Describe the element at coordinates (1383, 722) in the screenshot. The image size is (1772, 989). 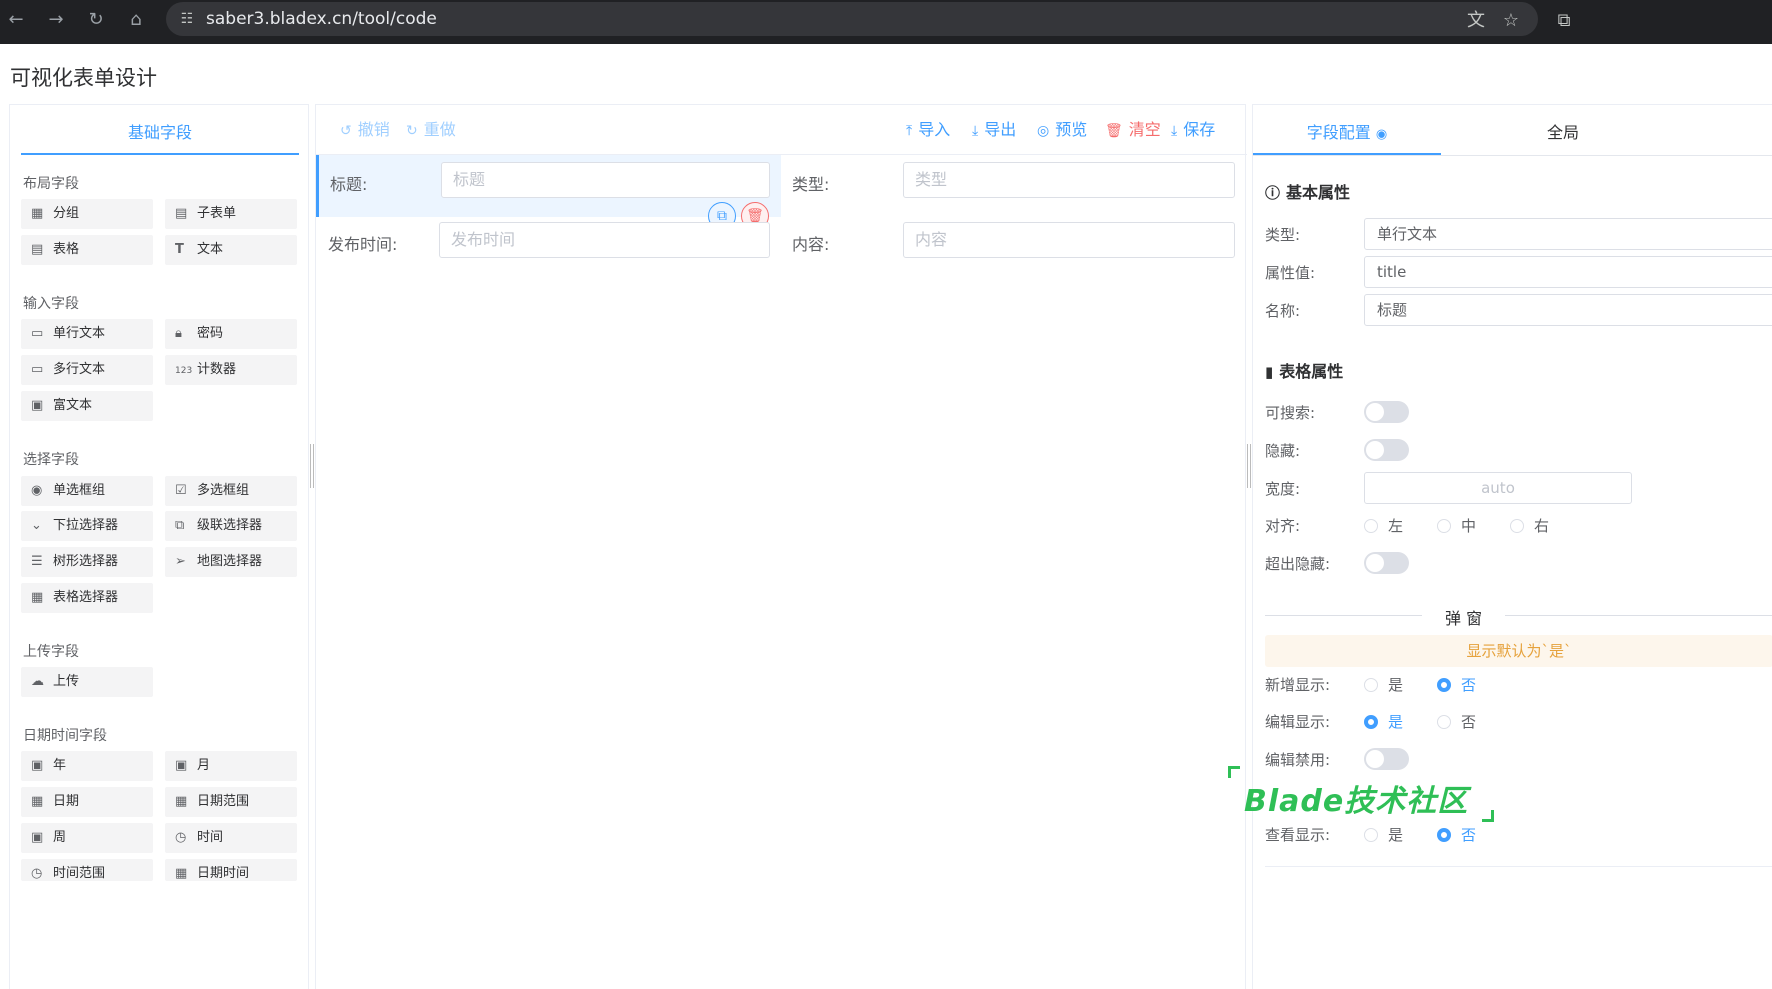
I see `edit-show-yes-radio: 是` at that location.